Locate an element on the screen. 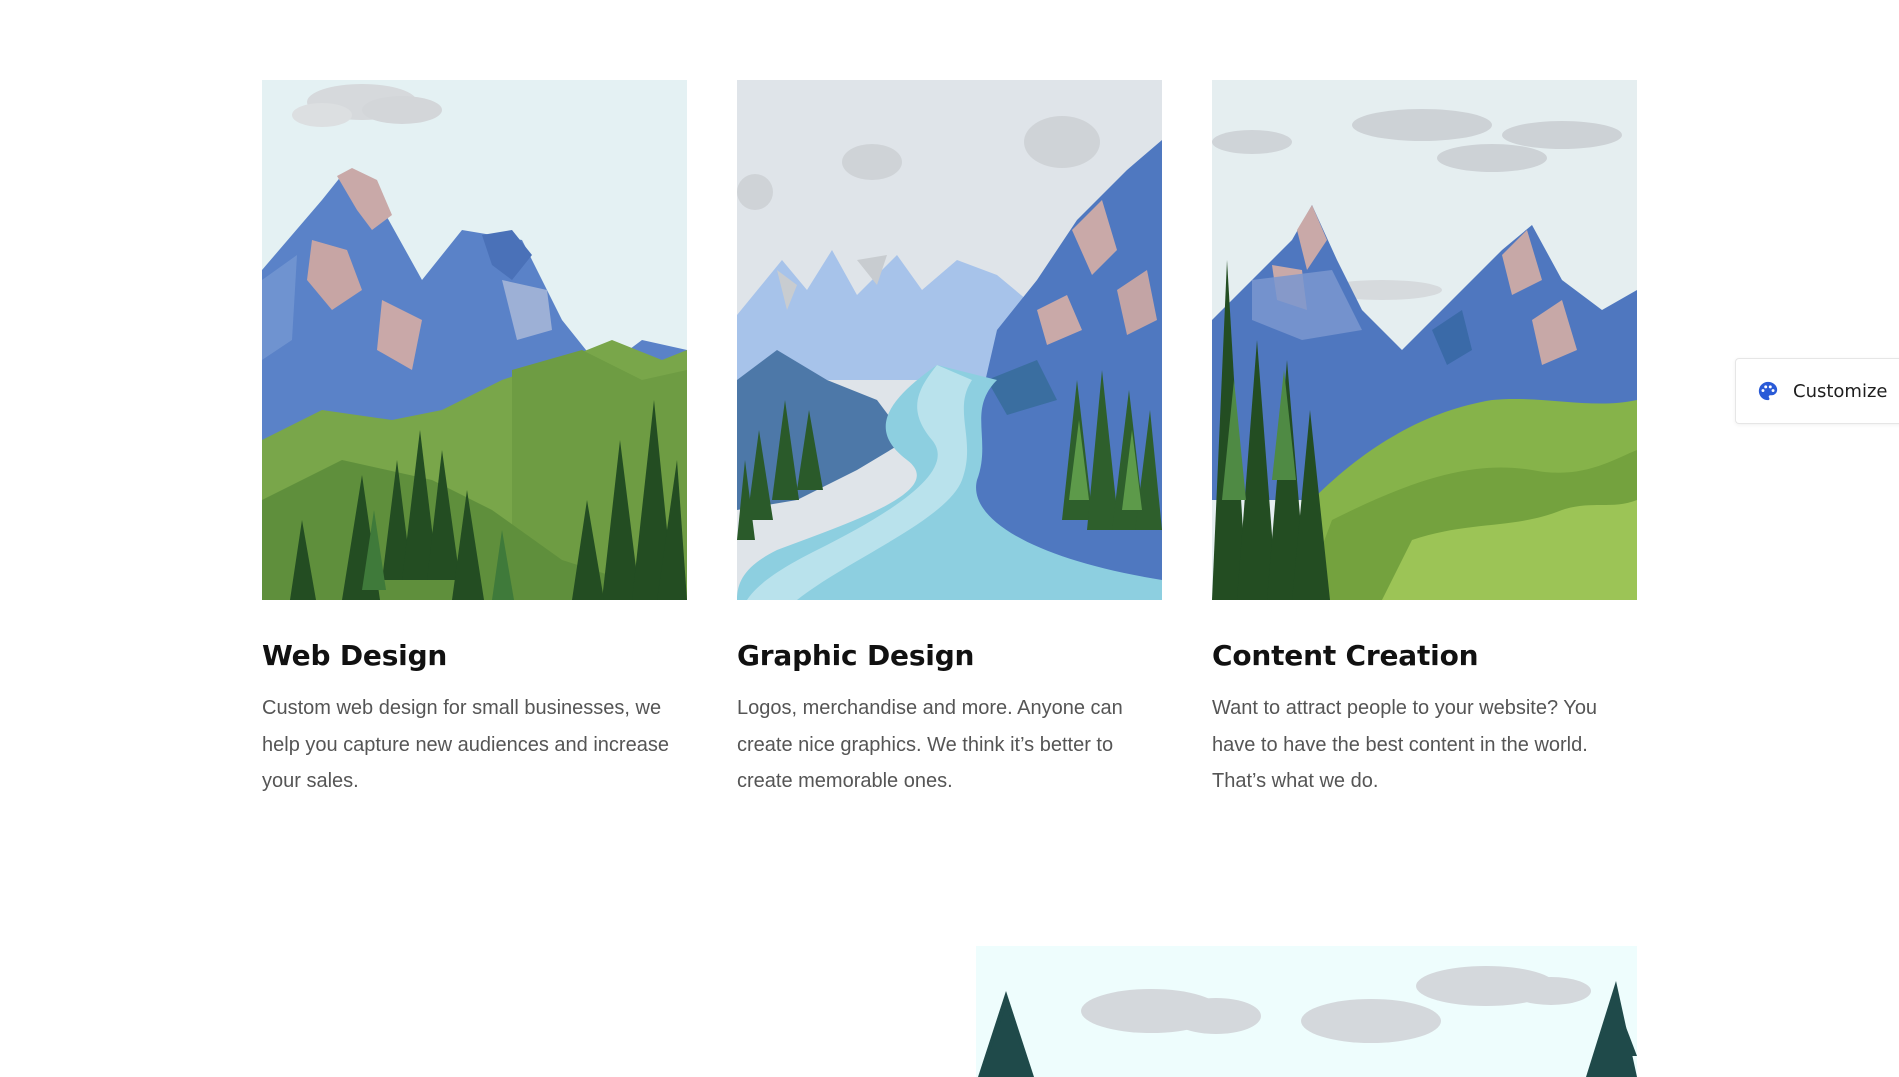 The height and width of the screenshot is (1077, 1899). graphic-design-image is located at coordinates (949, 340).